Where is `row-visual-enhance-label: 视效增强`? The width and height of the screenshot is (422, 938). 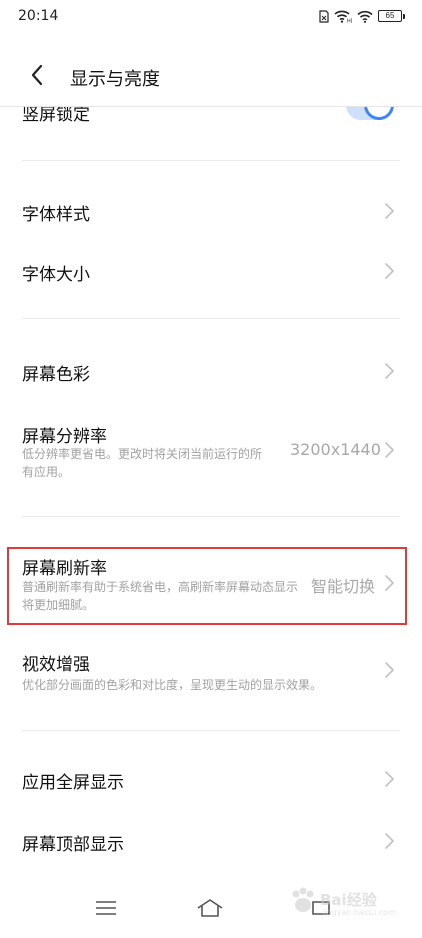 row-visual-enhance-label: 视效增强 is located at coordinates (56, 665).